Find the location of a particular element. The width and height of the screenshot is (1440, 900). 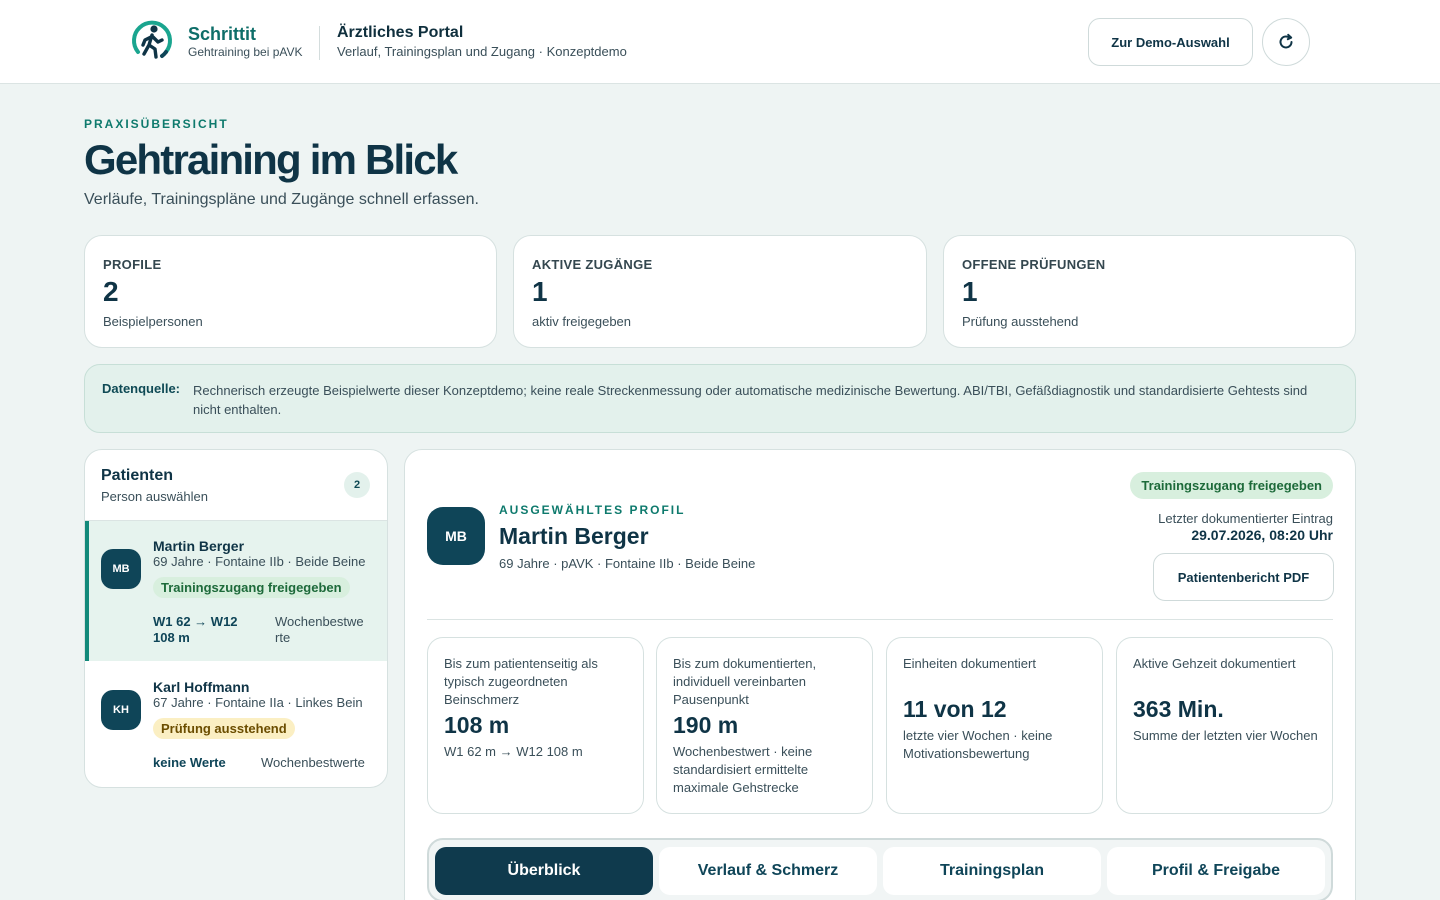

best-value-label-line: rte is located at coordinates (283, 637).